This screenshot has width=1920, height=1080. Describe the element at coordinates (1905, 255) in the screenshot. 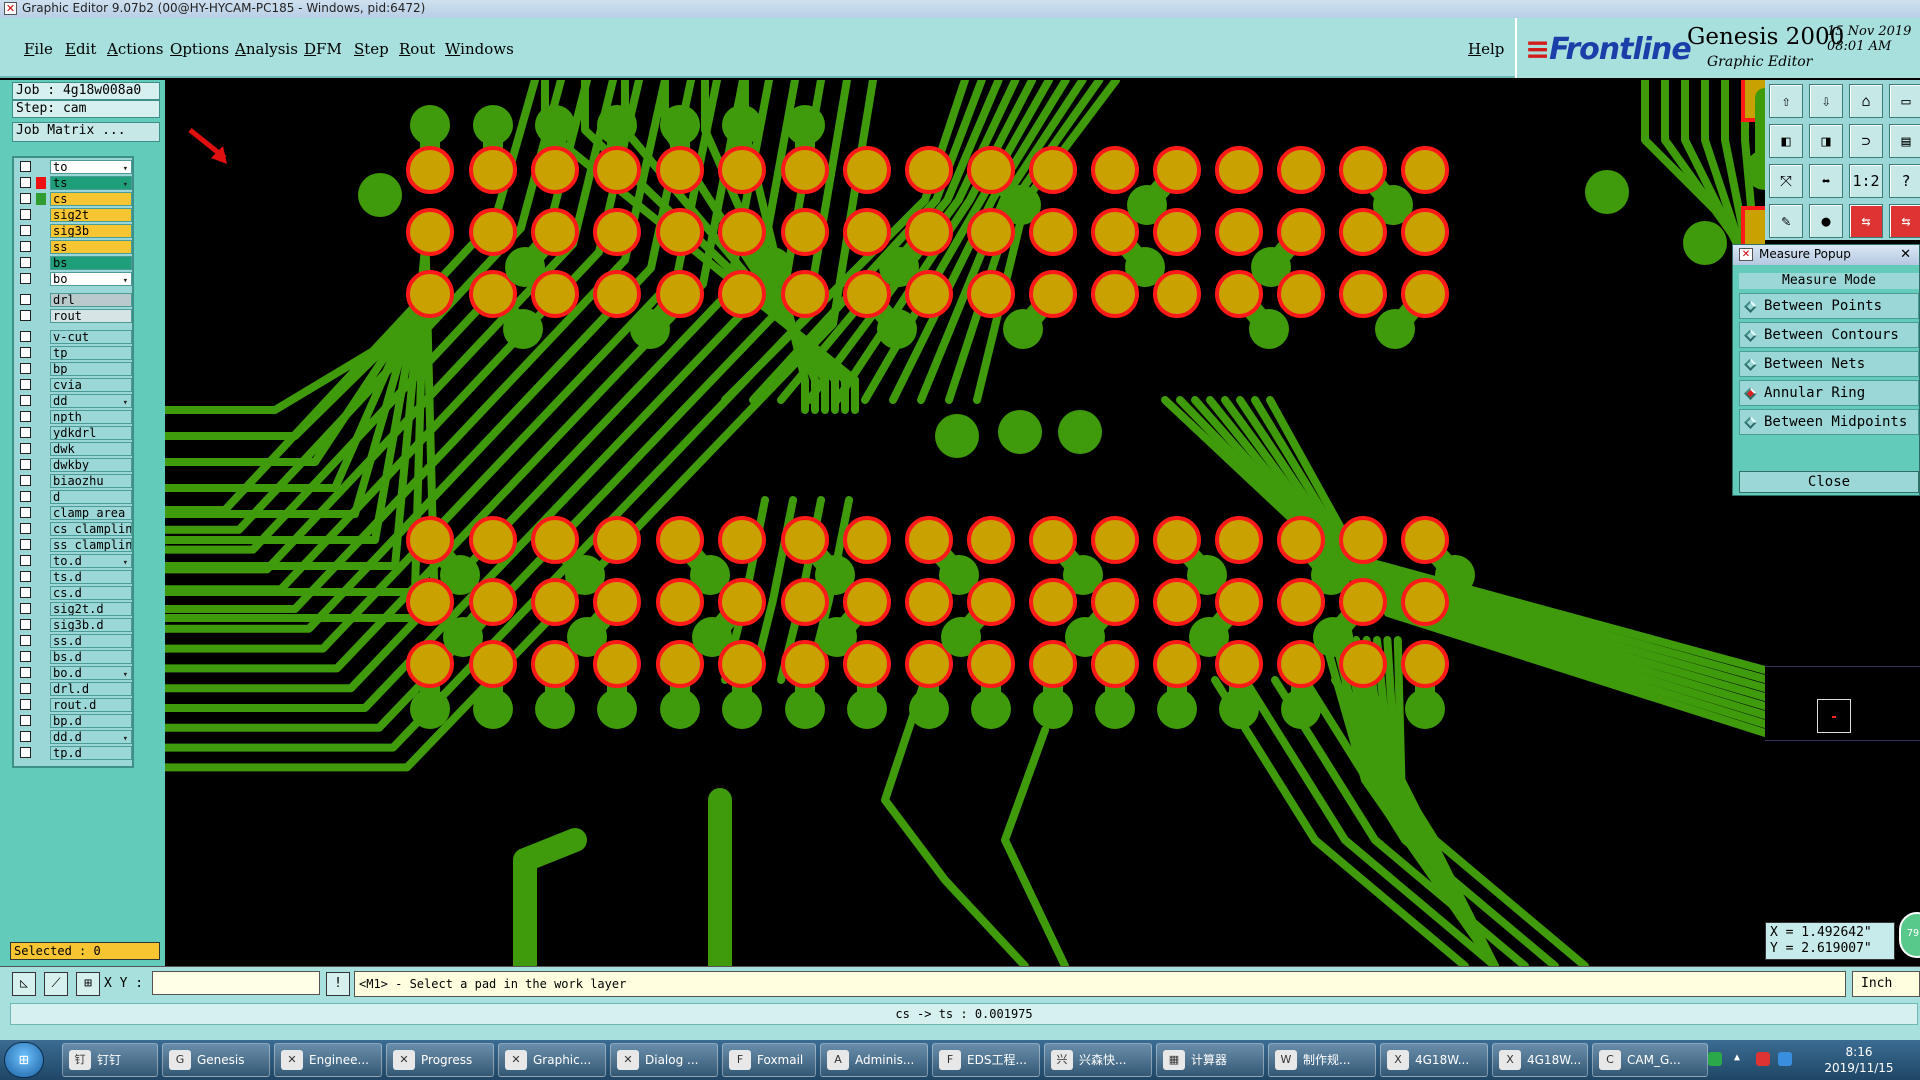

I see `close-icon: ✕` at that location.